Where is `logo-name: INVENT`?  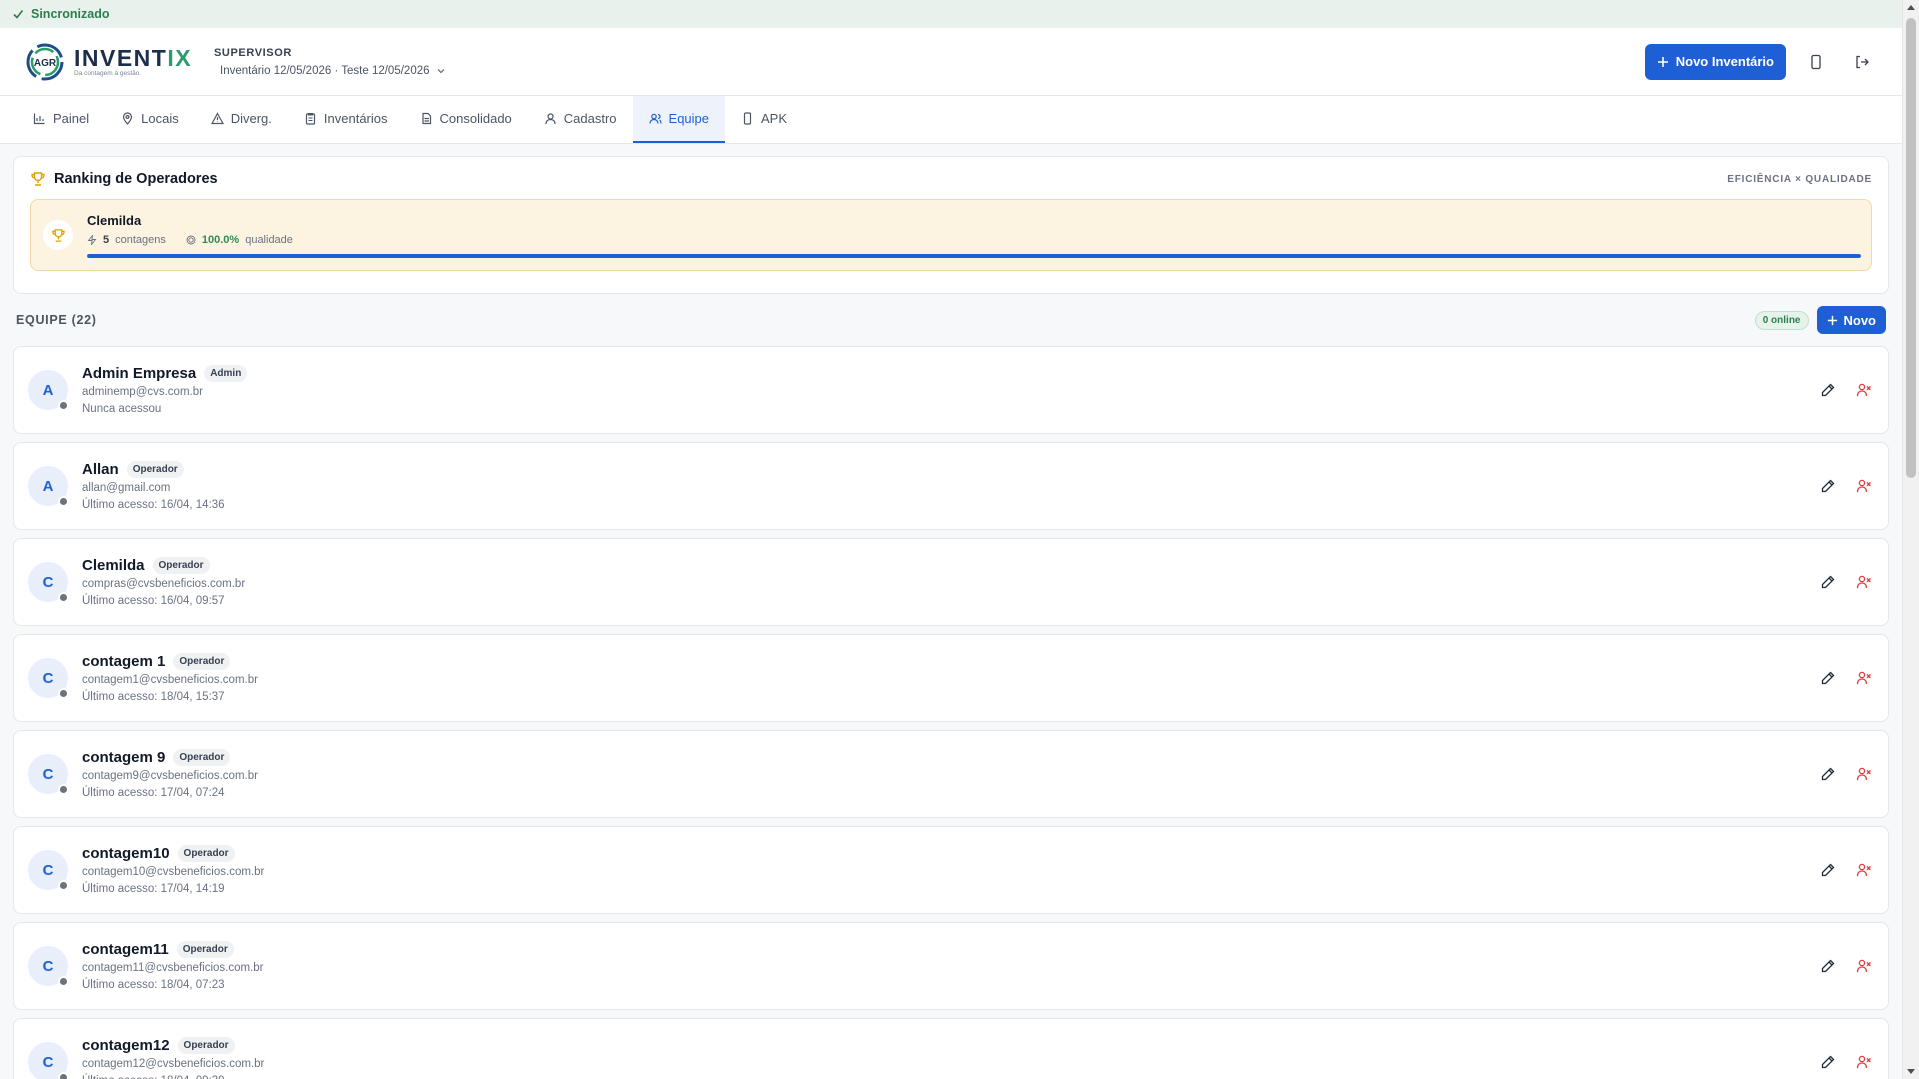 logo-name: INVENT is located at coordinates (121, 58).